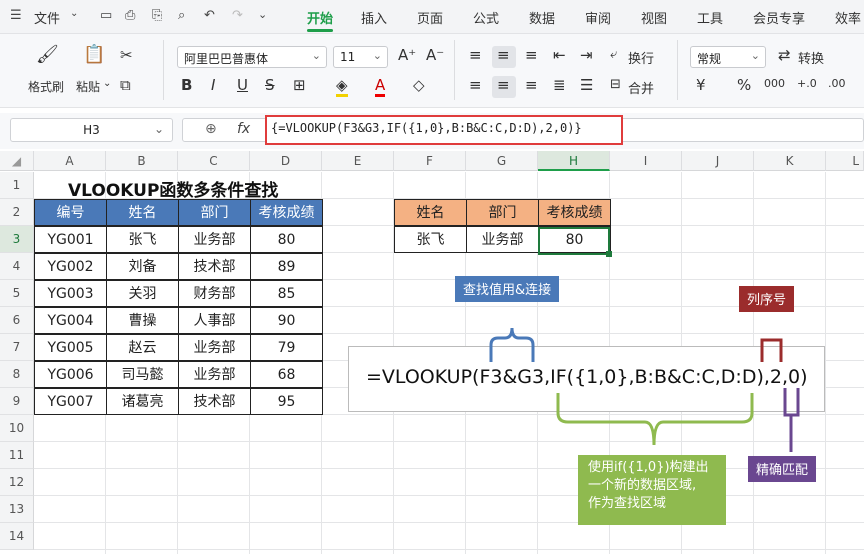 This screenshot has width=864, height=554. What do you see at coordinates (655, 419) in the screenshot?
I see `if-area-bracket` at bounding box center [655, 419].